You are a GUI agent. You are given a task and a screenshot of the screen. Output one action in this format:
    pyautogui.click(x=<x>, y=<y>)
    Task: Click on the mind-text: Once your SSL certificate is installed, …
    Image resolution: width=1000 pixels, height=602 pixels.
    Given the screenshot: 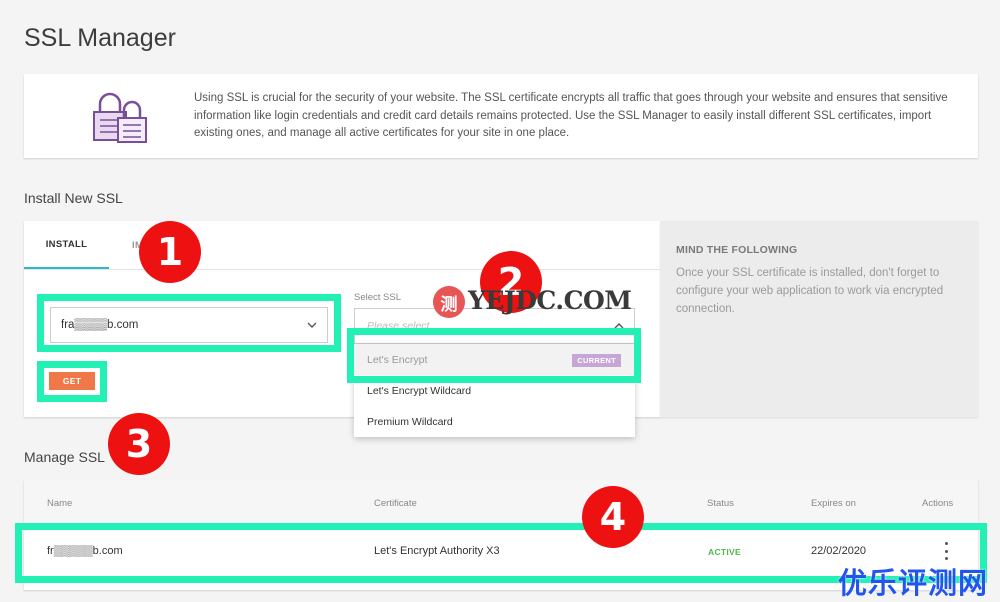 What is the action you would take?
    pyautogui.click(x=810, y=291)
    